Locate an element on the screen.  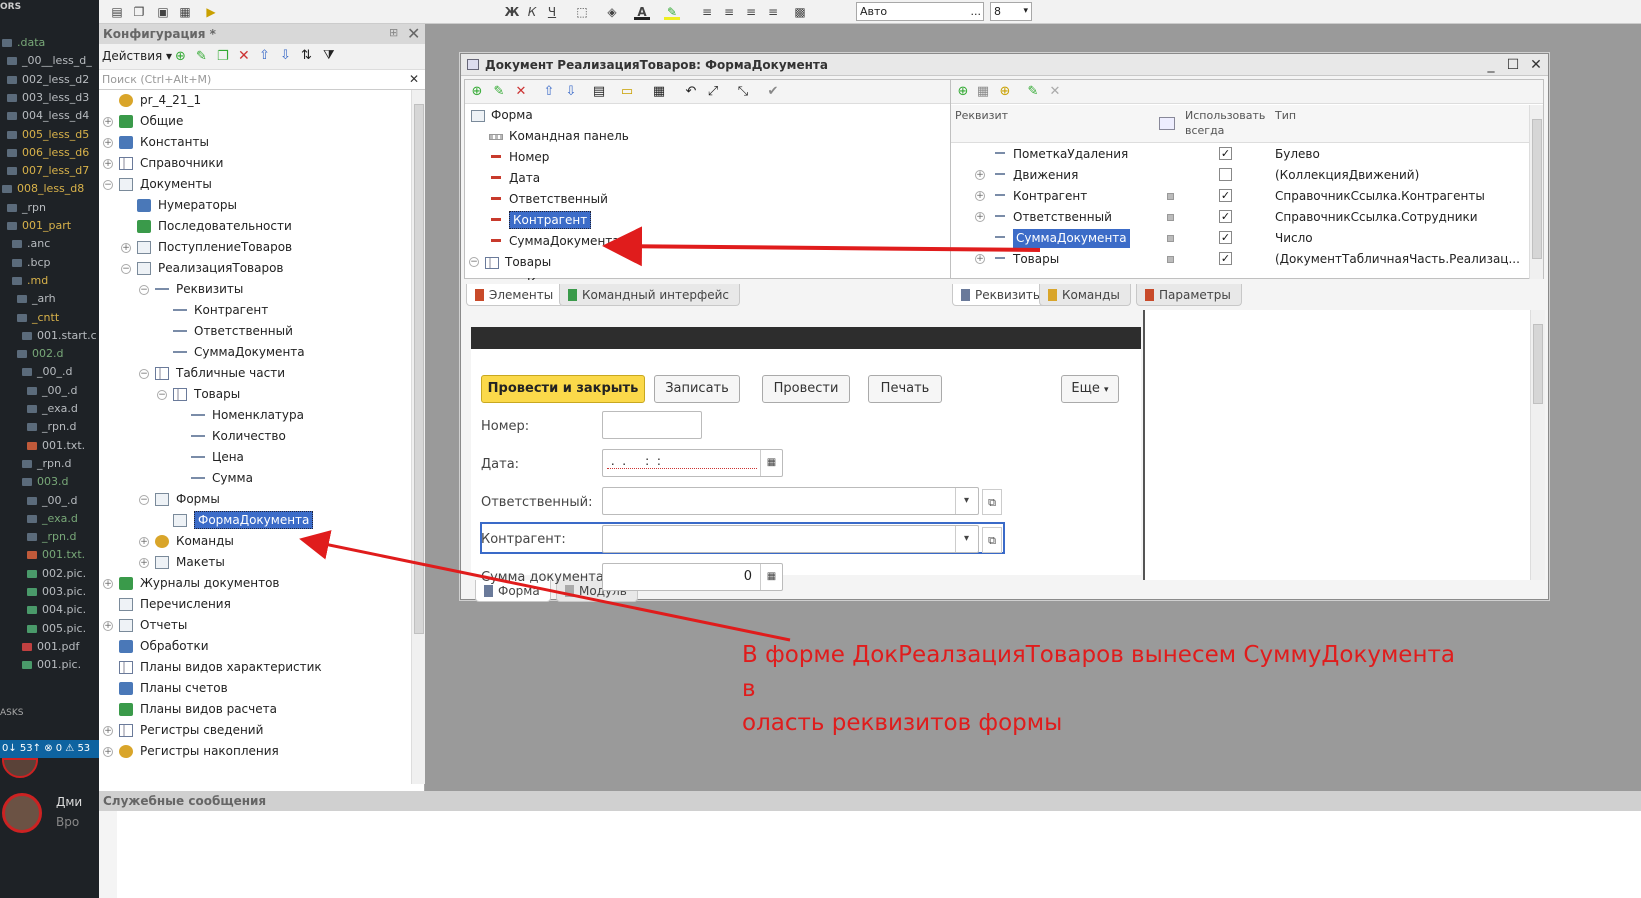
arrow-to-form-node is located at coordinates (545, 586).